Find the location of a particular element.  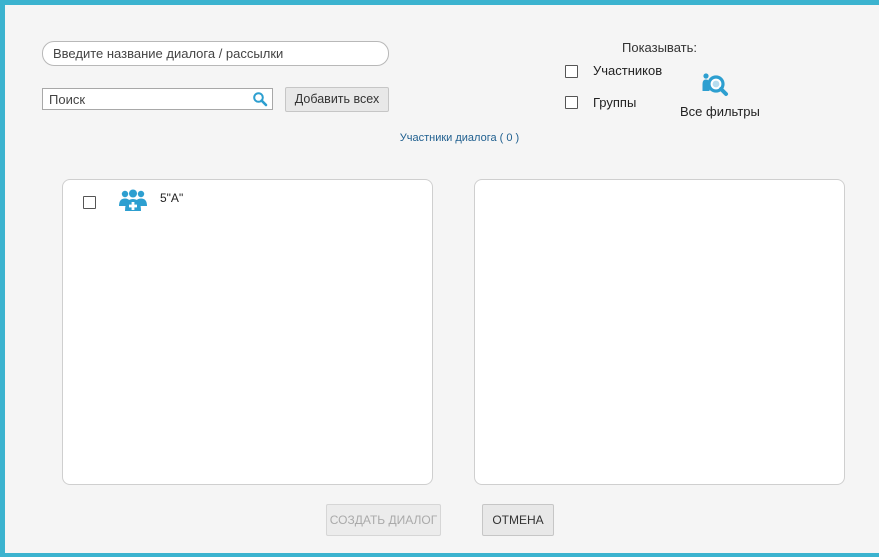

participants-count: Участники диалога ( 0 ) is located at coordinates (459, 138).